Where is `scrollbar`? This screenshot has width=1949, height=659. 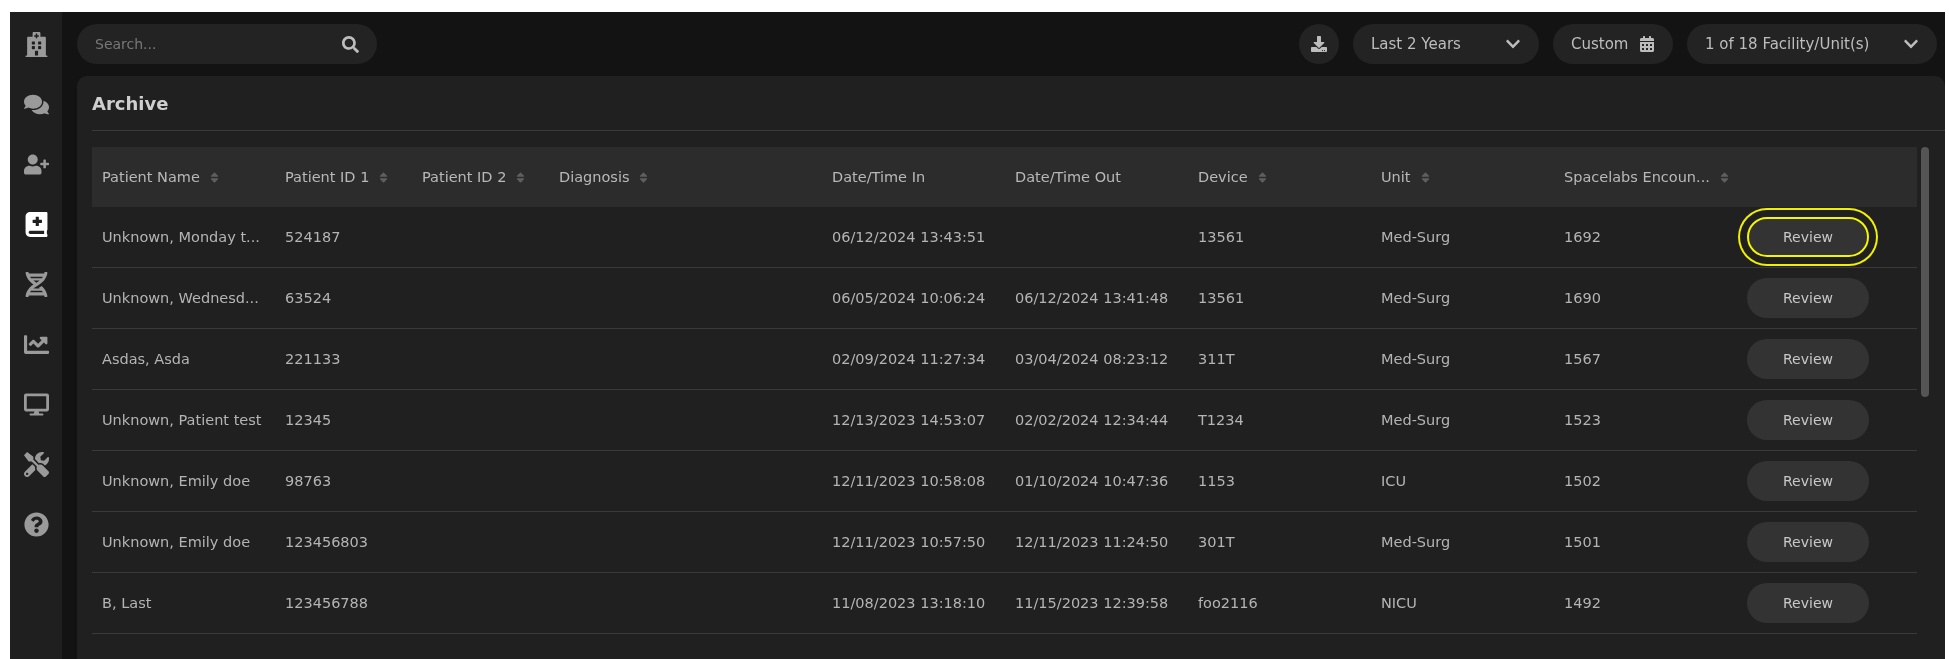 scrollbar is located at coordinates (1925, 272).